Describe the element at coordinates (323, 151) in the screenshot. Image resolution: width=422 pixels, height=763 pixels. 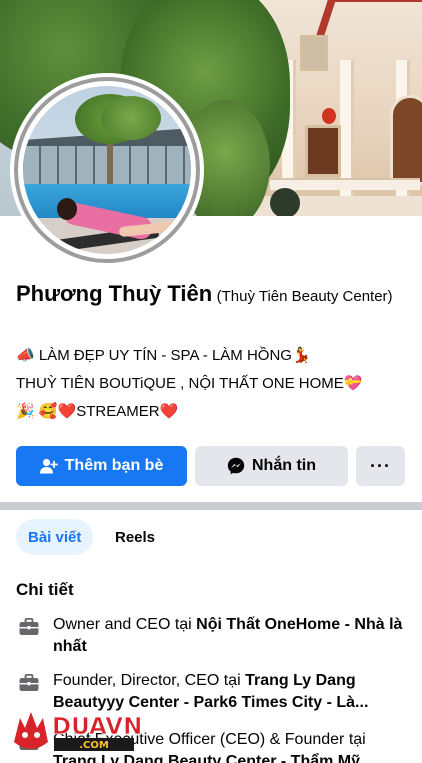
I see `cover-door` at that location.